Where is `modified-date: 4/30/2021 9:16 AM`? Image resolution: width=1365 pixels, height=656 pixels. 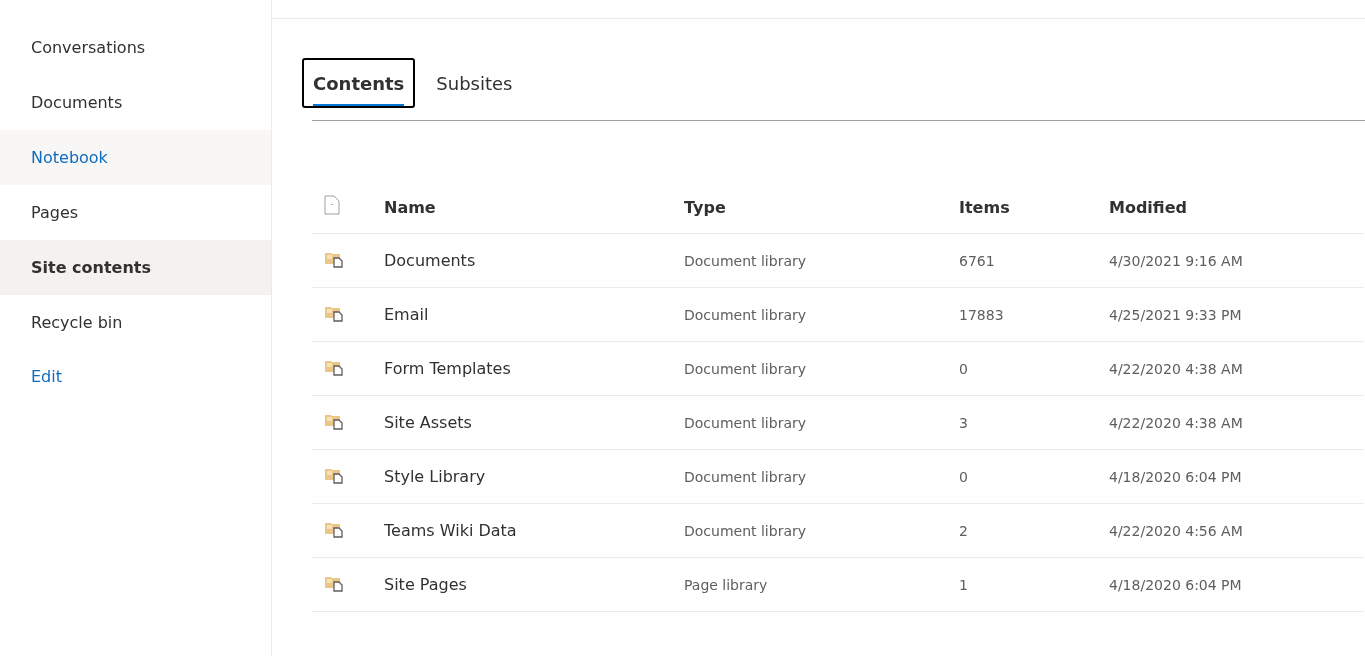 modified-date: 4/30/2021 9:16 AM is located at coordinates (1176, 260).